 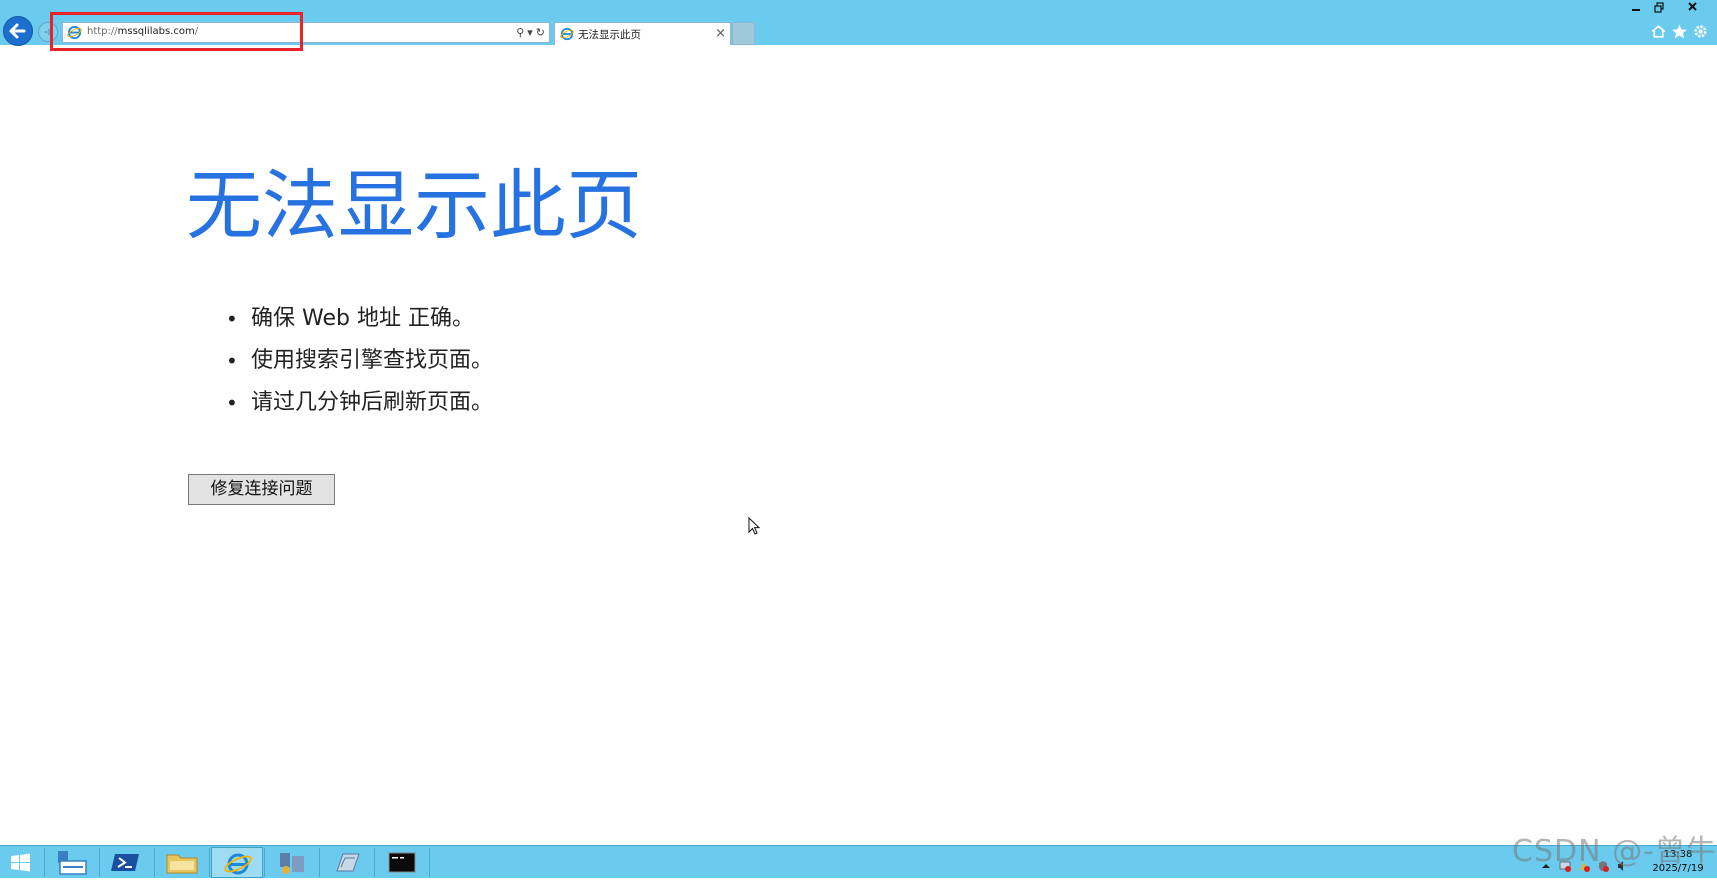 I want to click on back-arrow-icon, so click(x=17, y=31).